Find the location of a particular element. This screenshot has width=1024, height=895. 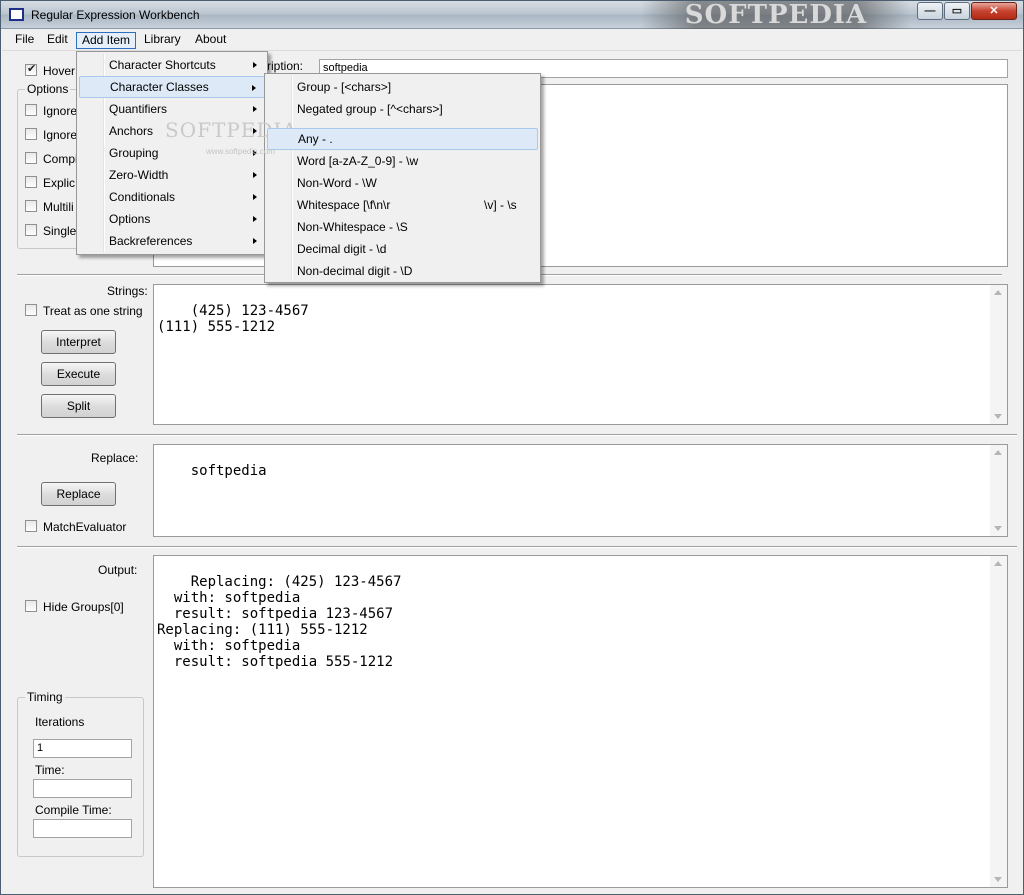

close-button: ✕ is located at coordinates (994, 11).